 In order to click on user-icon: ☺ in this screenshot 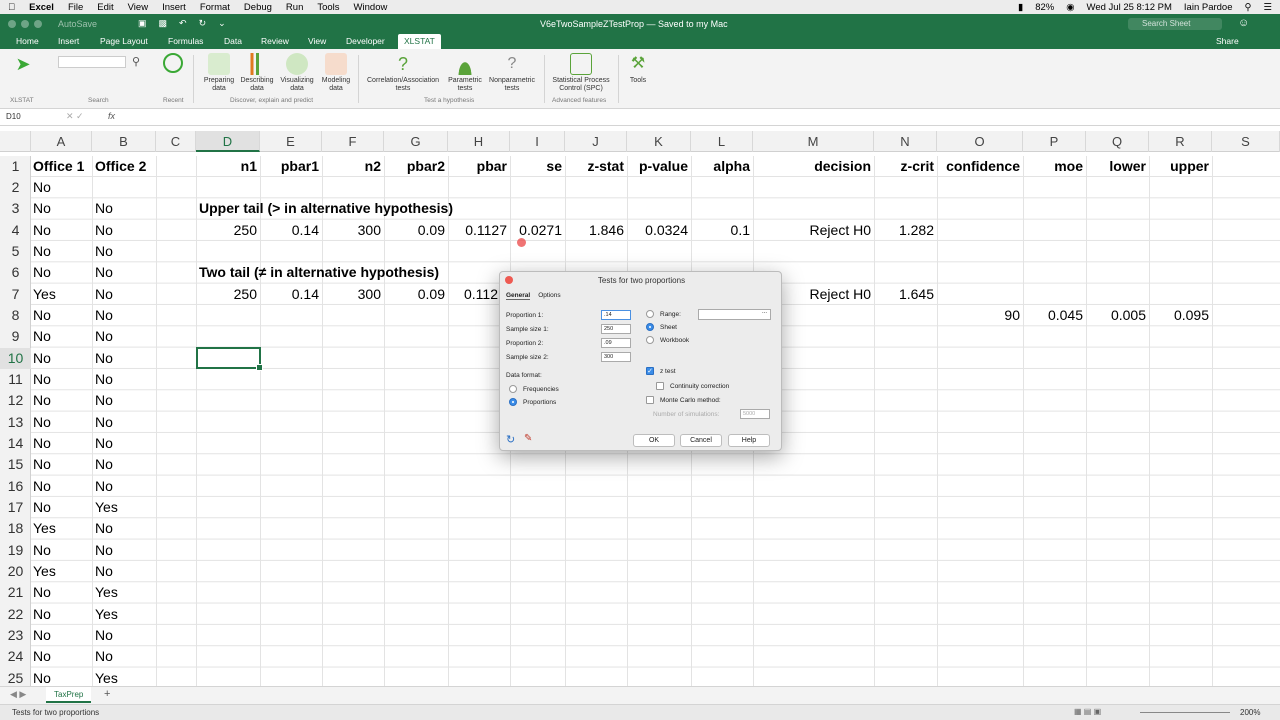, I will do `click(1243, 23)`.